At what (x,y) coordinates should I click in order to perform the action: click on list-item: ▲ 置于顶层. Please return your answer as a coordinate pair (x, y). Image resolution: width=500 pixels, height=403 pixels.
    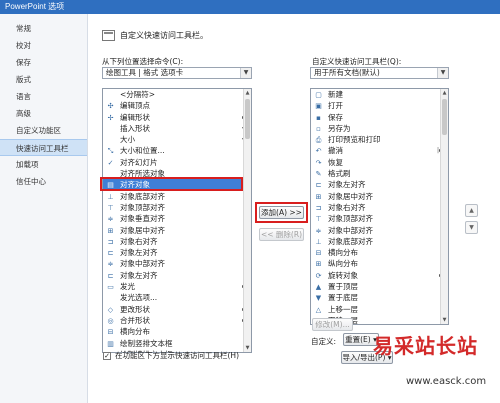
    Looking at the image, I should click on (379, 286).